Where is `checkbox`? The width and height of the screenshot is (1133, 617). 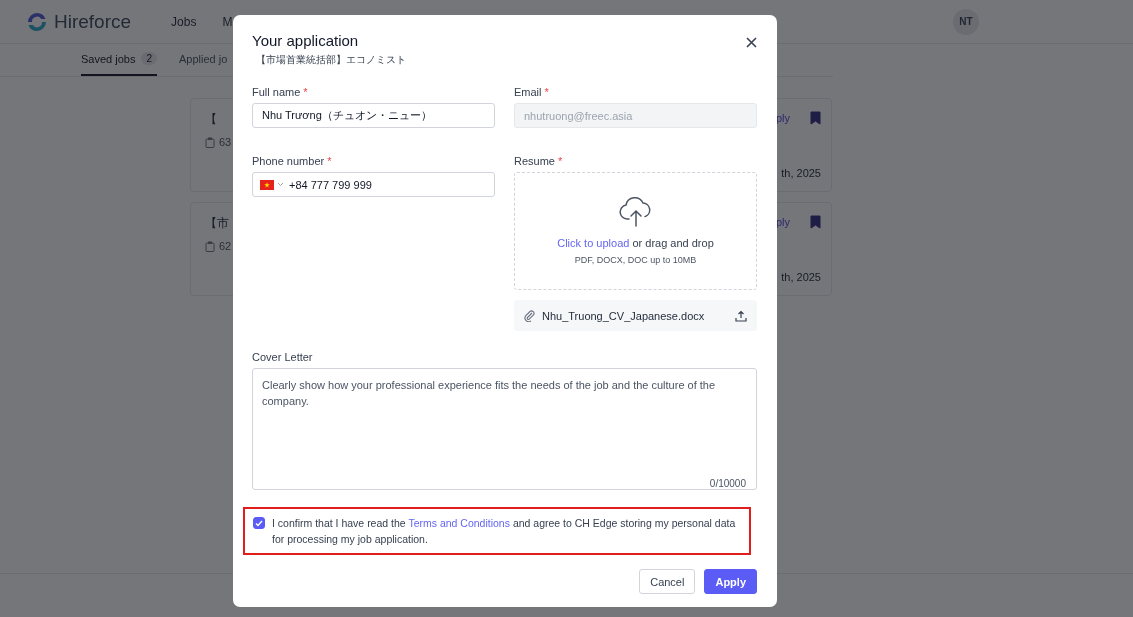
checkbox is located at coordinates (259, 523).